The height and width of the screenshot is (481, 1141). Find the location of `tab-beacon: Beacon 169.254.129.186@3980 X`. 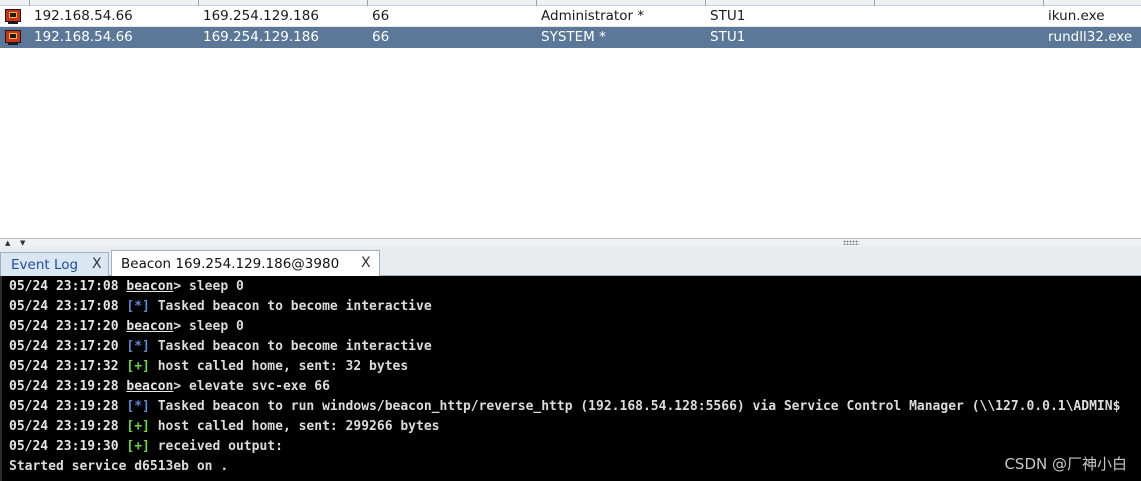

tab-beacon: Beacon 169.254.129.186@3980 X is located at coordinates (245, 263).